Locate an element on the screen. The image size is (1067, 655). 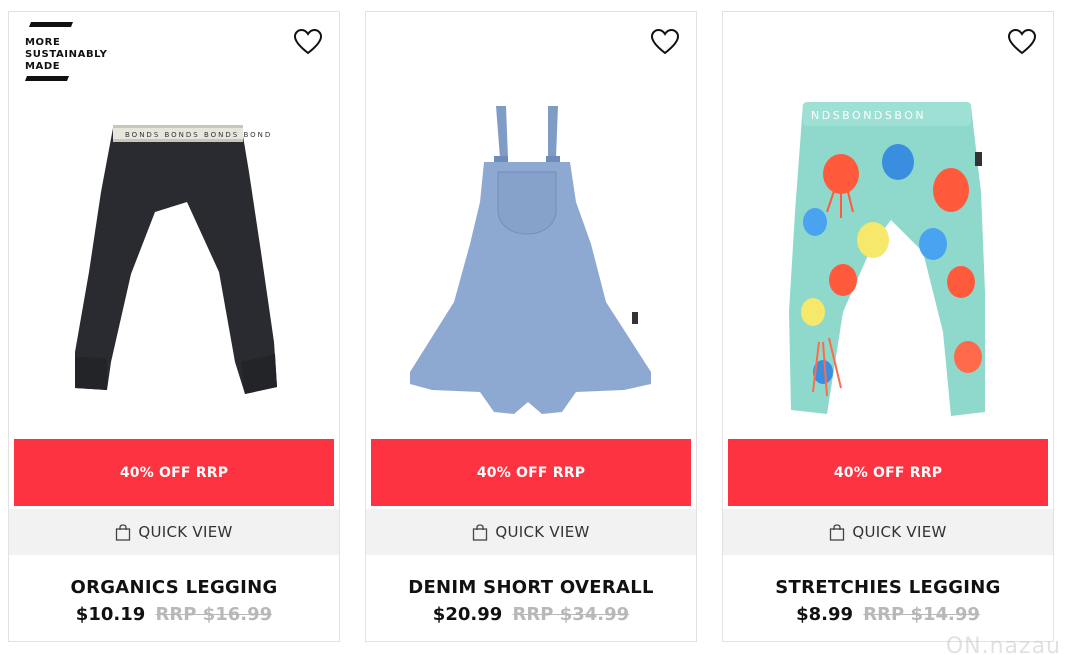
rrp-price: RRP $34.99 is located at coordinates (571, 614).